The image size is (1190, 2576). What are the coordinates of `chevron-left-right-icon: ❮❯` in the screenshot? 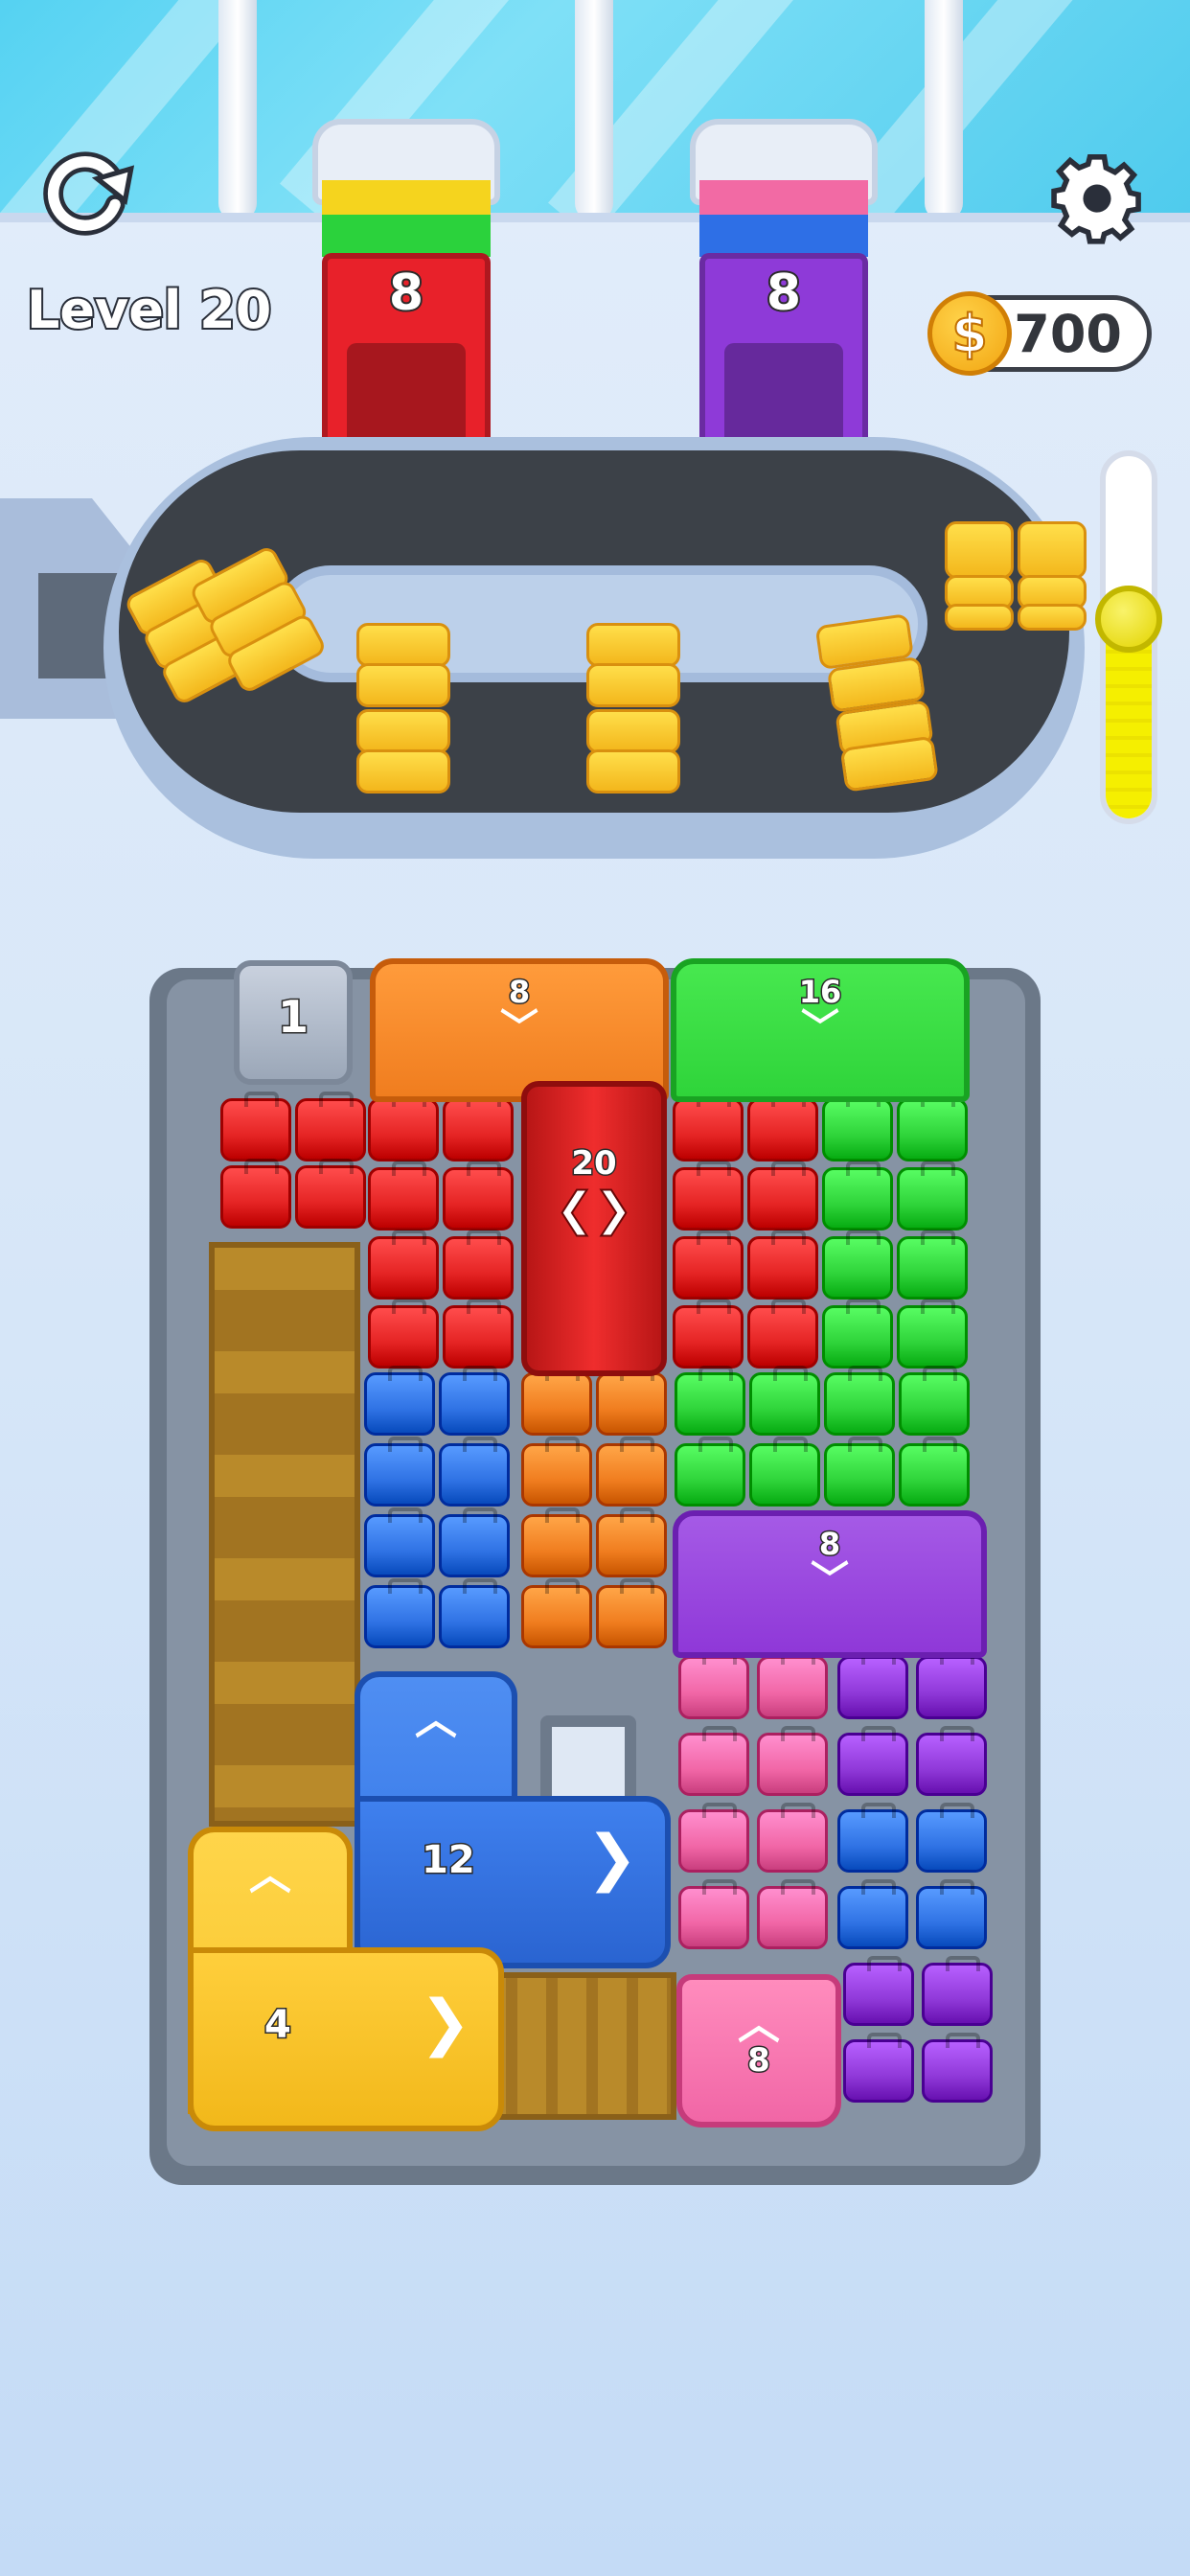 It's located at (594, 1209).